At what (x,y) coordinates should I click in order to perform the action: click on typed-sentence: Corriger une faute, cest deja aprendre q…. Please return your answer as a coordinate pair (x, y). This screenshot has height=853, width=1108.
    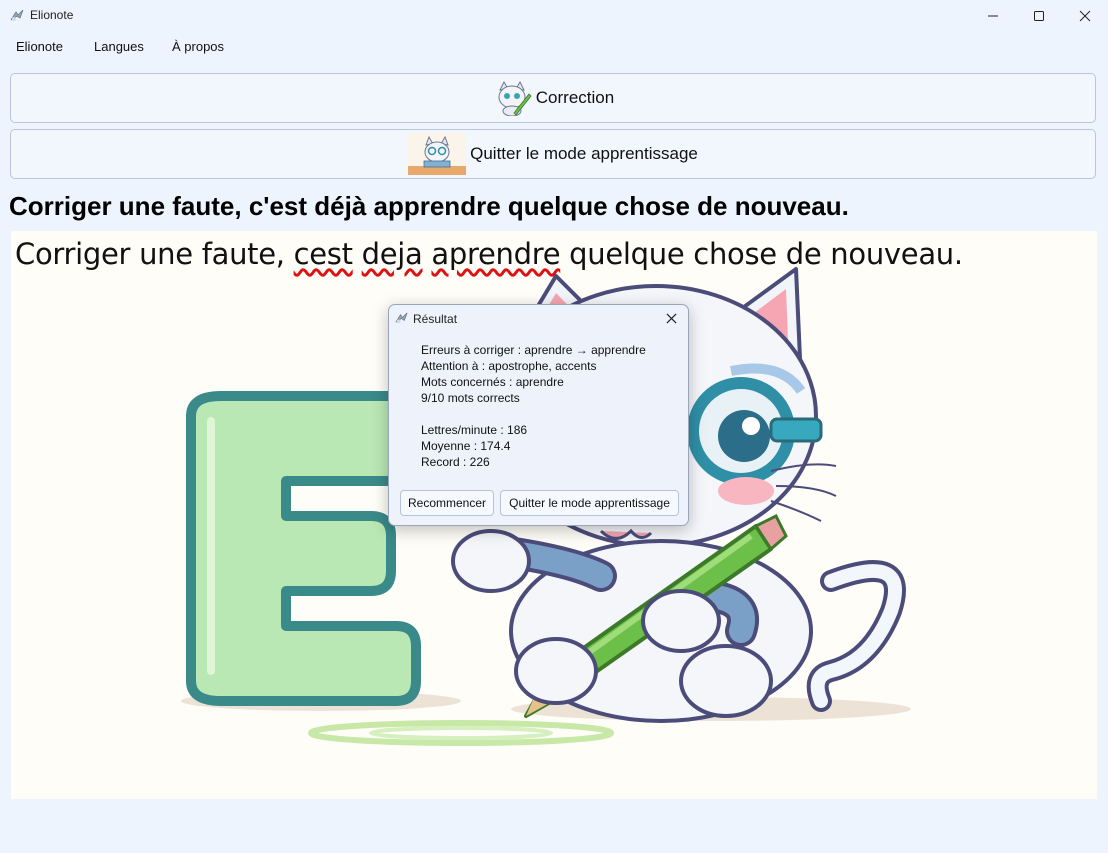
    Looking at the image, I should click on (489, 254).